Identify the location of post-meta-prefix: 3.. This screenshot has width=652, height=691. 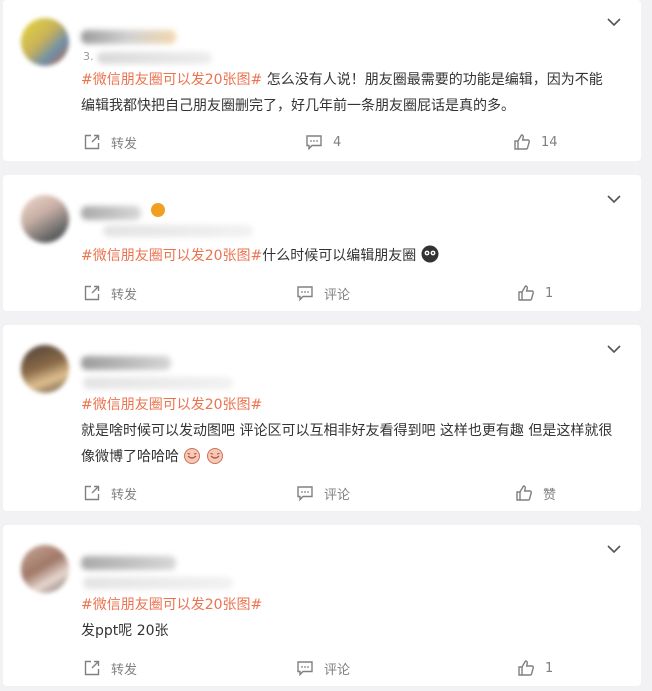
(88, 56).